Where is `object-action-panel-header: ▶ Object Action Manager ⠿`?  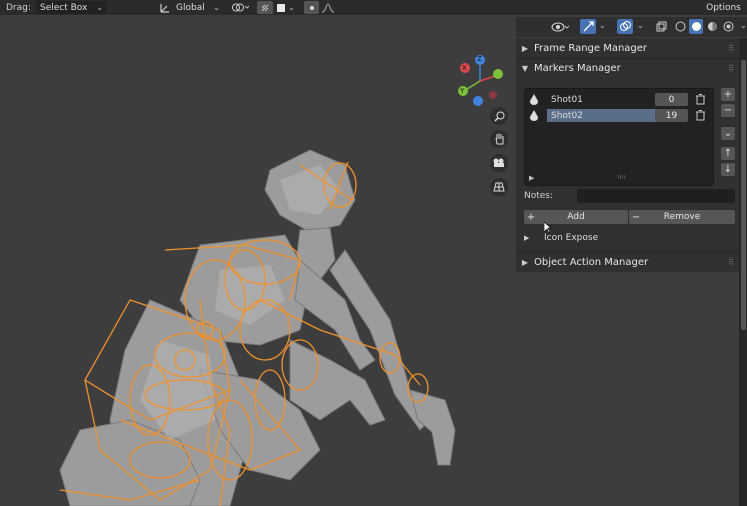 object-action-panel-header: ▶ Object Action Manager ⠿ is located at coordinates (627, 262).